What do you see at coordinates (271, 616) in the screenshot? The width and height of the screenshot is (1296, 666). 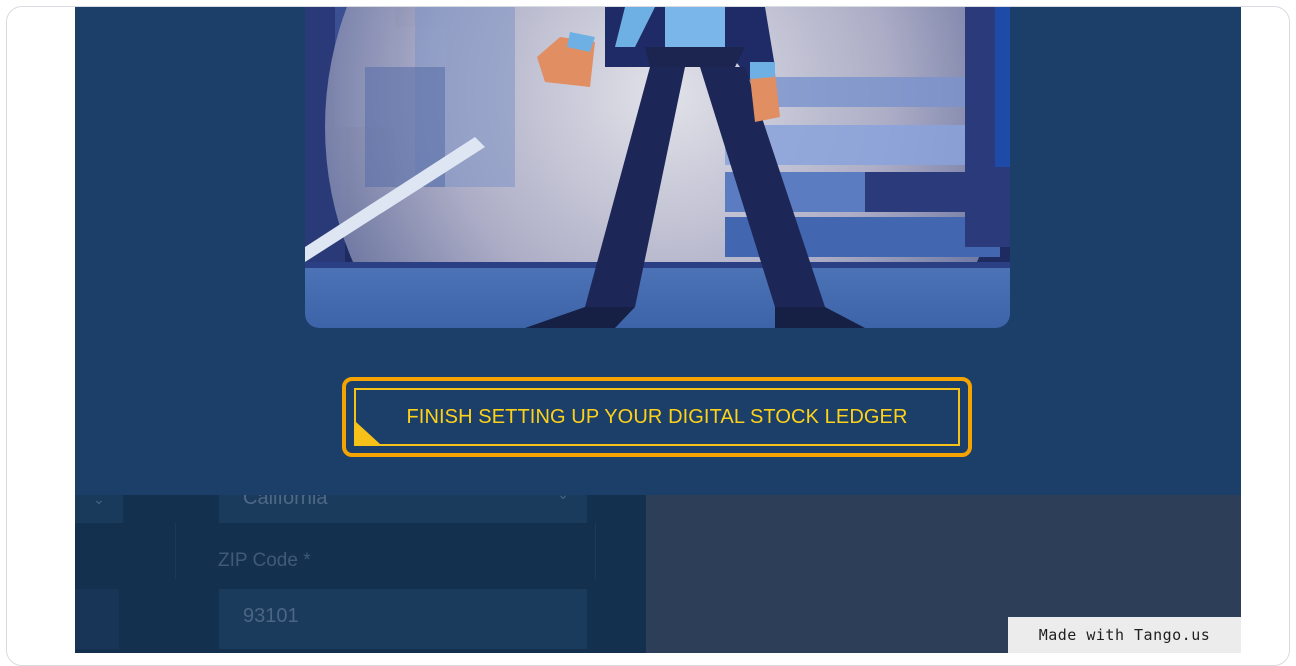 I see `zip-code-value: 93101` at bounding box center [271, 616].